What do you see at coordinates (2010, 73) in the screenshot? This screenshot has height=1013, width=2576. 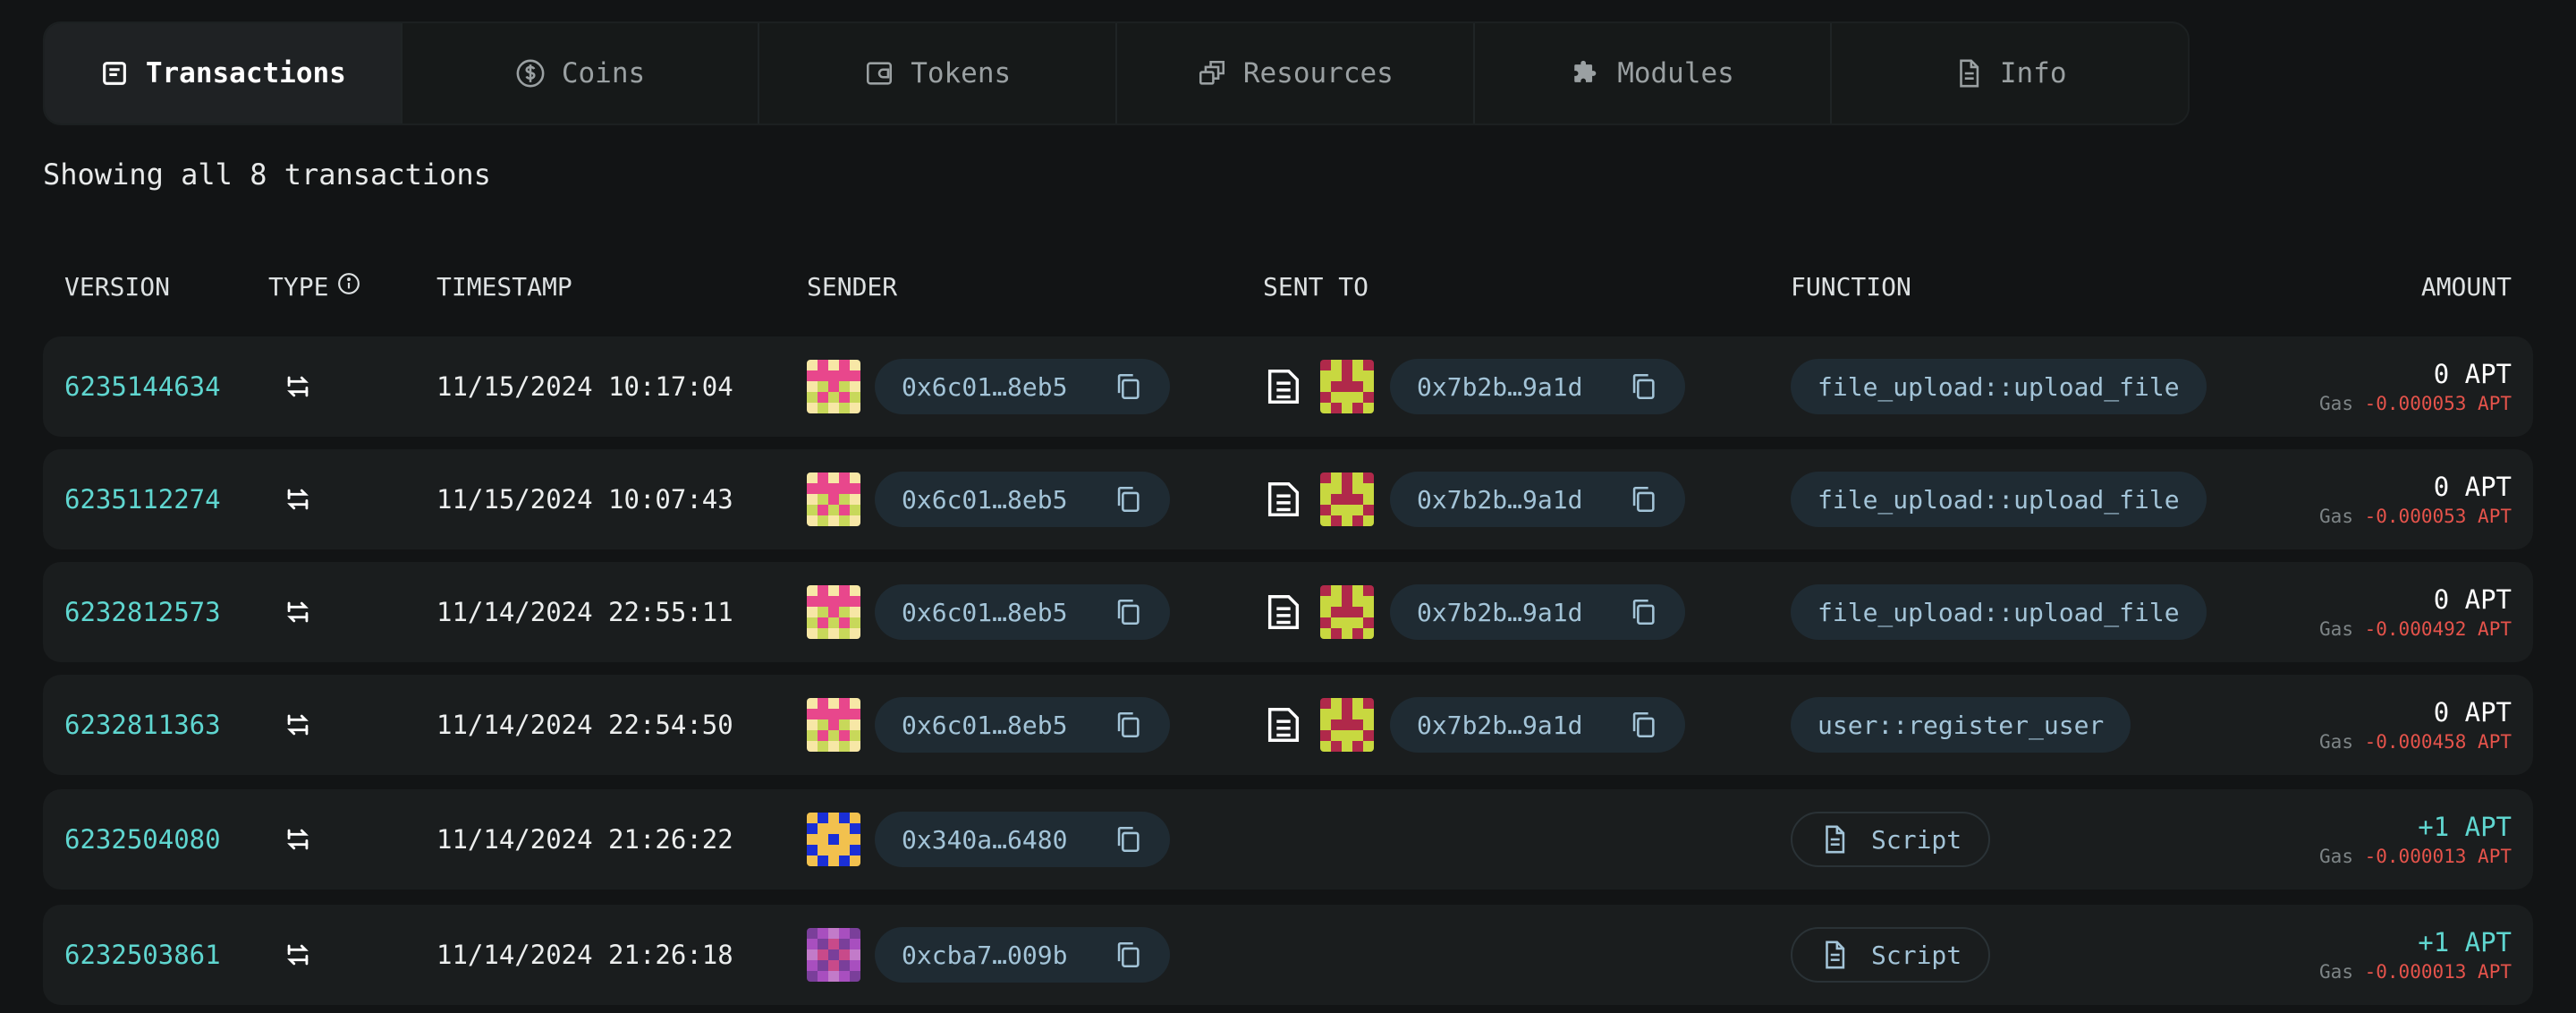 I see `tab-info: Info` at bounding box center [2010, 73].